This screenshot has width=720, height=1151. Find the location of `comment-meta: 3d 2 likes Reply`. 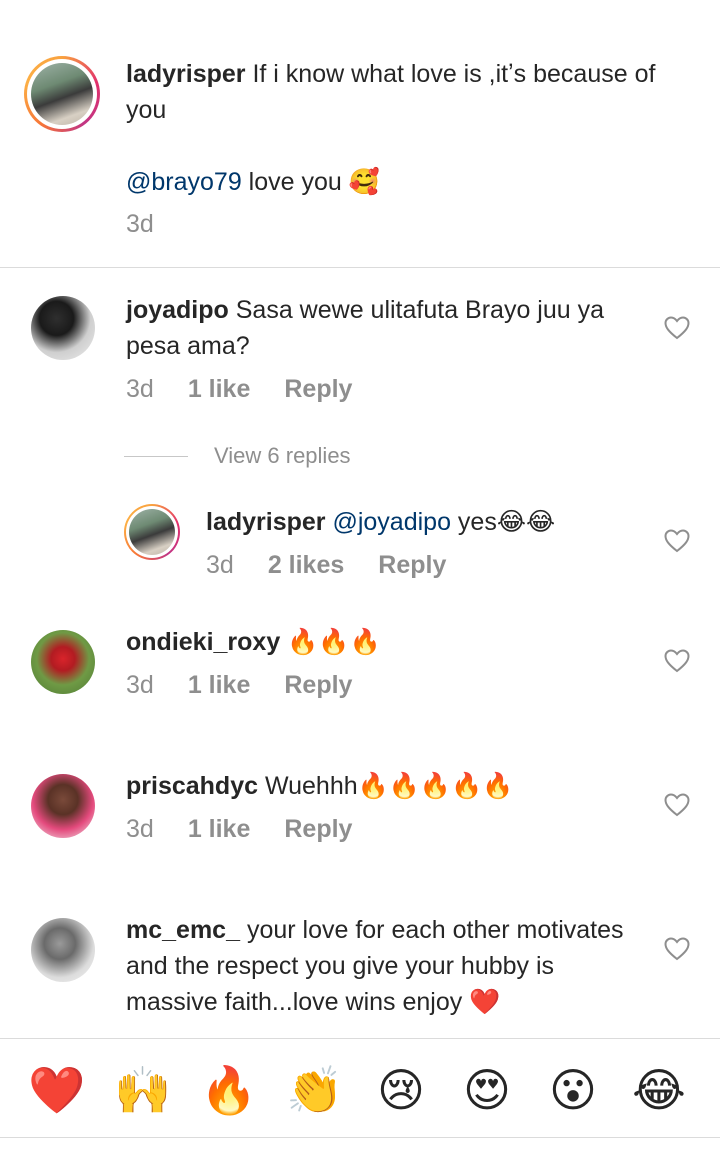

comment-meta: 3d 2 likes Reply is located at coordinates (343, 565).